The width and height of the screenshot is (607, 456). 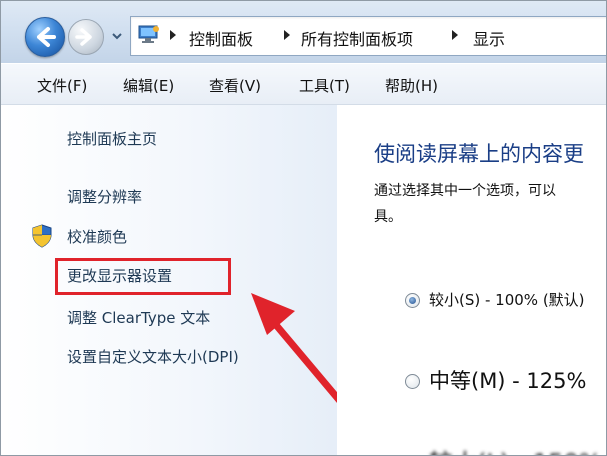 I want to click on breadcrumb-control-panel: 控制面板, so click(x=221, y=38).